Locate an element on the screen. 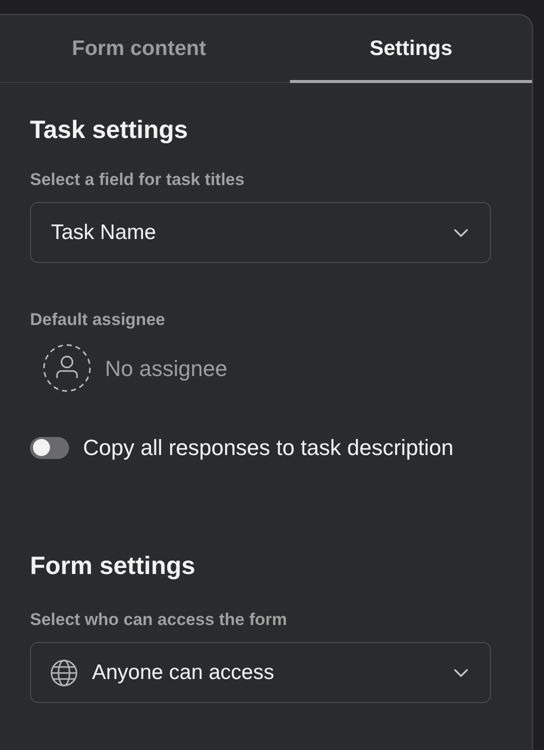 The height and width of the screenshot is (750, 544). toggle-switch is located at coordinates (49, 447).